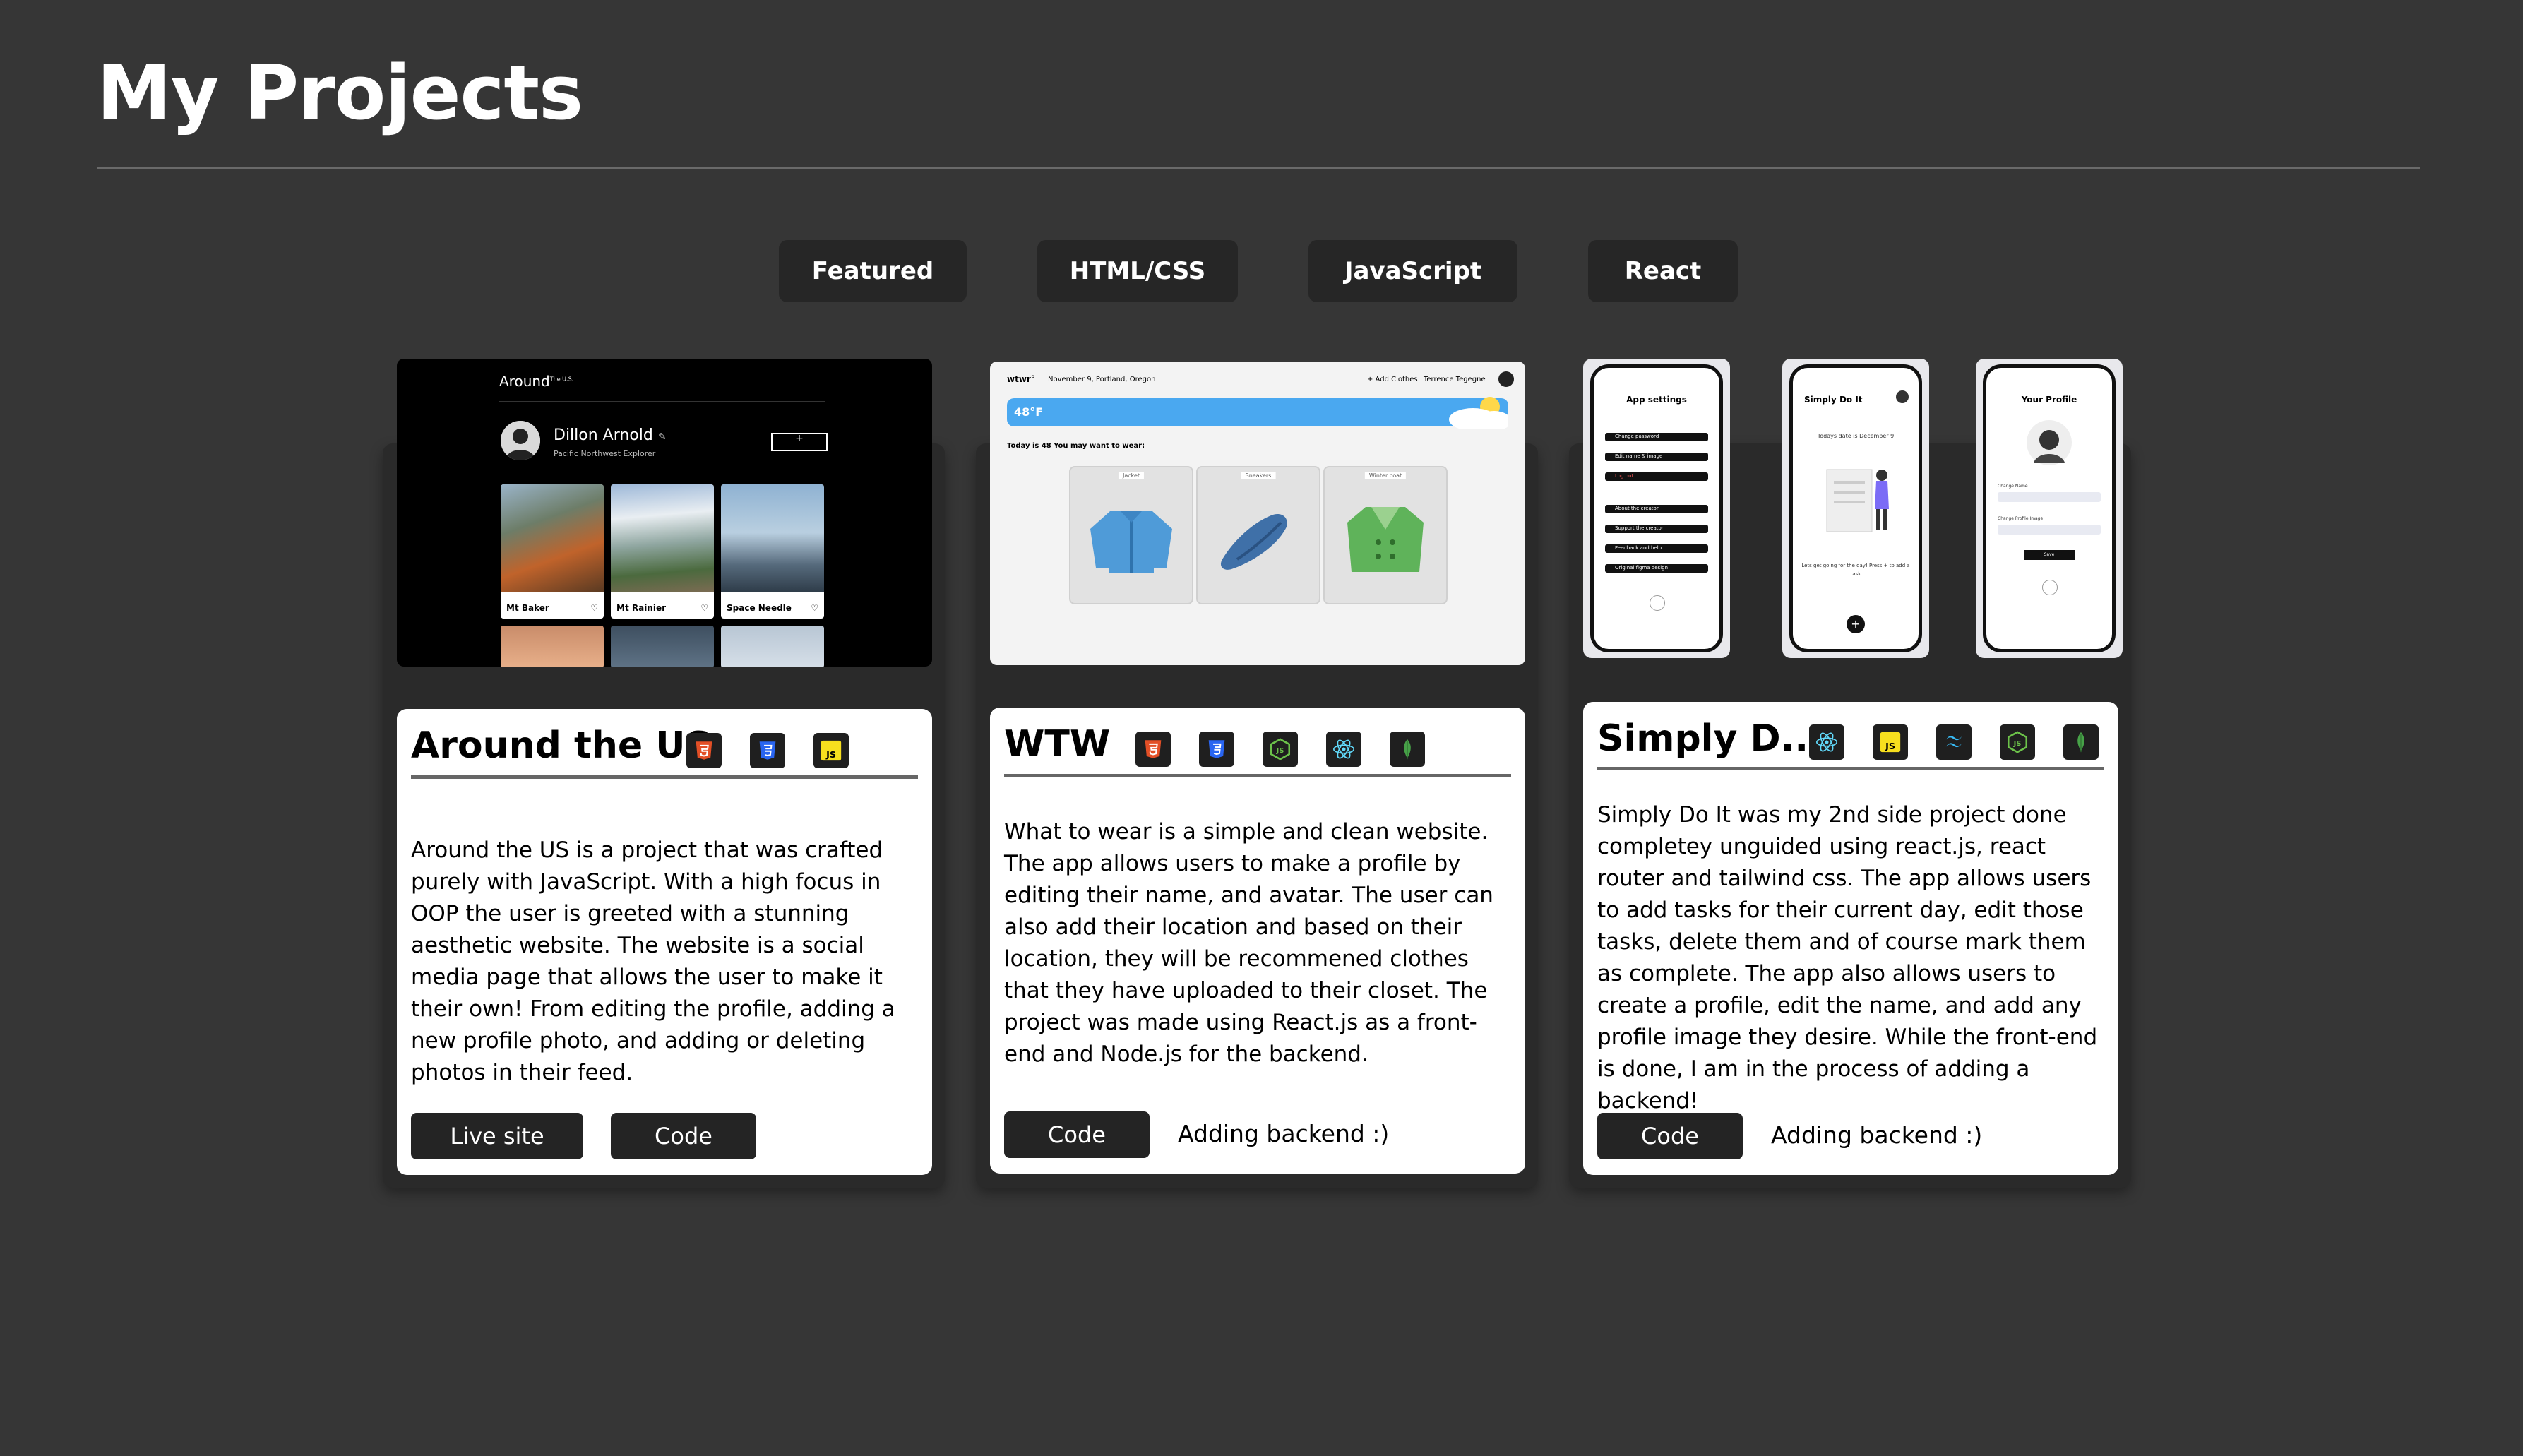 This screenshot has width=2523, height=1456. What do you see at coordinates (1663, 271) in the screenshot?
I see `filter-react: React` at bounding box center [1663, 271].